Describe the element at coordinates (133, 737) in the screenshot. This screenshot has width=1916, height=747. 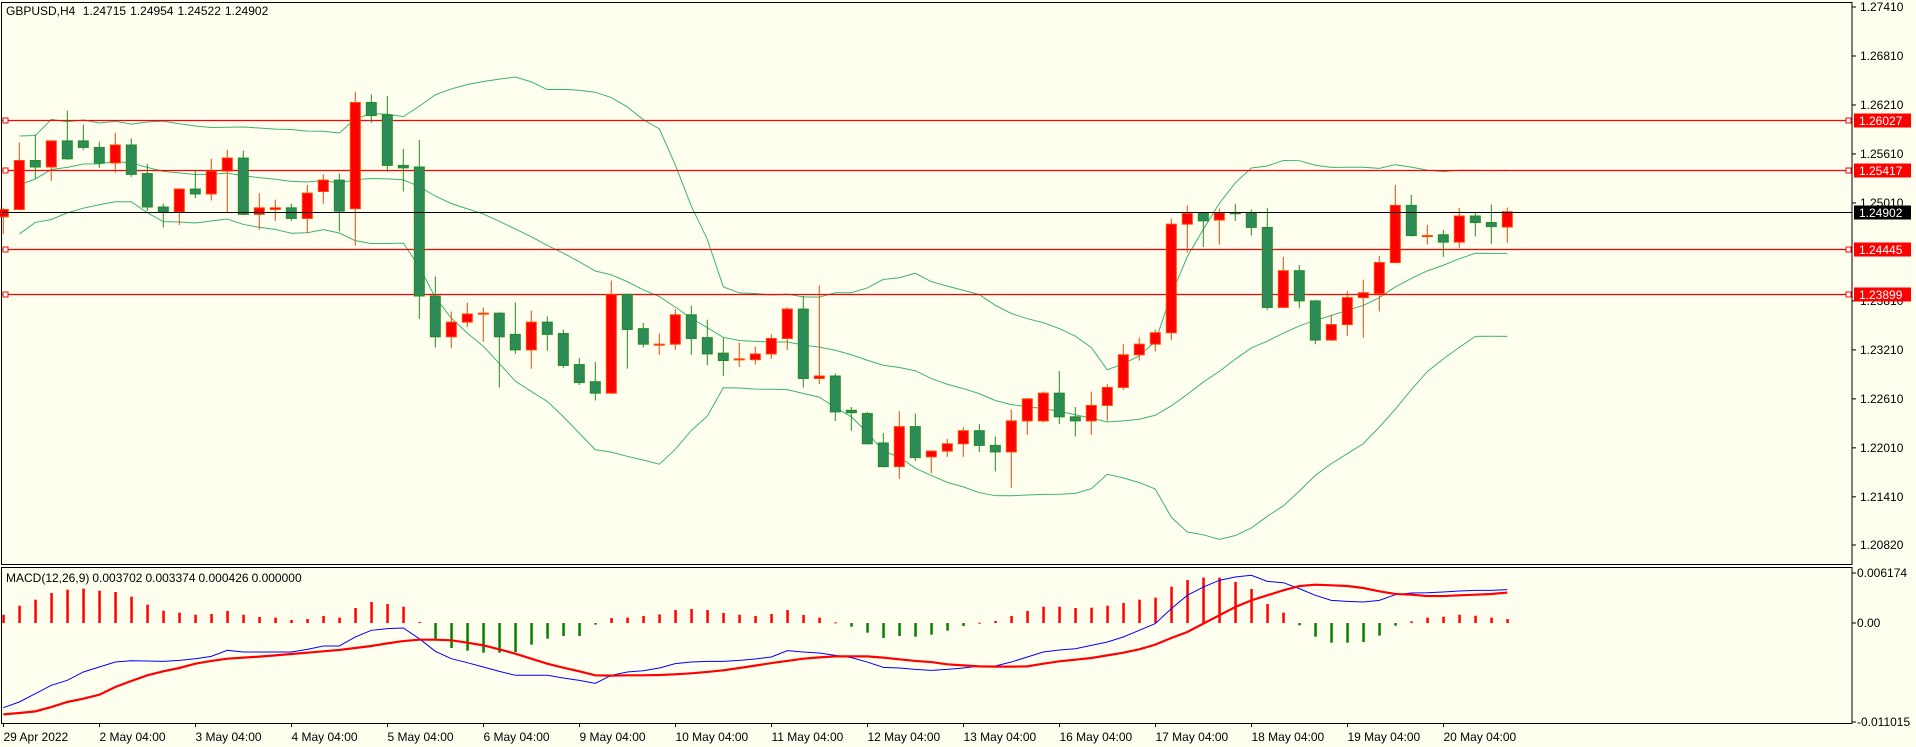
I see `time-axis-label: 2 May 04:00` at that location.